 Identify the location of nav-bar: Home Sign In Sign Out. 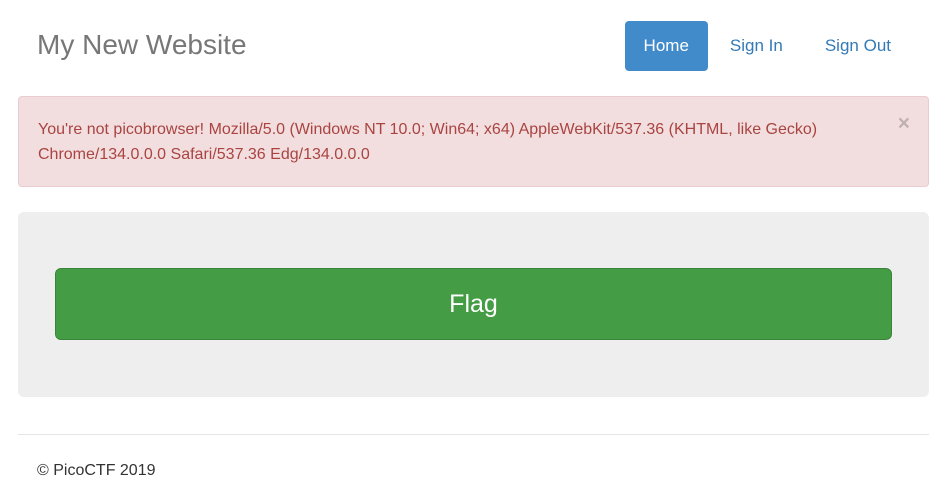
(768, 46).